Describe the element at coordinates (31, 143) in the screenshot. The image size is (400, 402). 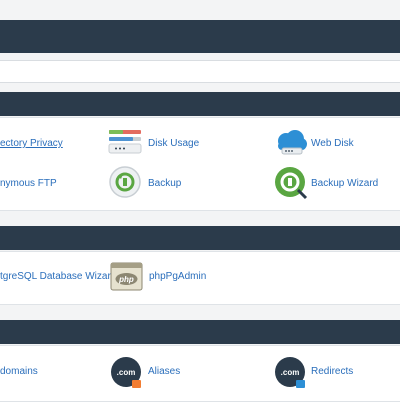
I see `directory-privacy-link: ectory Privacy` at that location.